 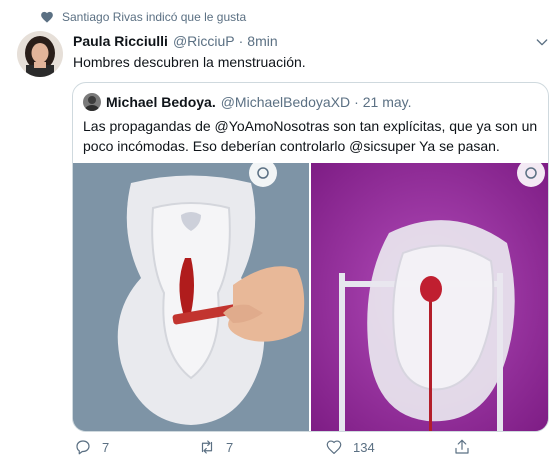 What do you see at coordinates (215, 447) in the screenshot?
I see `retweet-button: 7` at bounding box center [215, 447].